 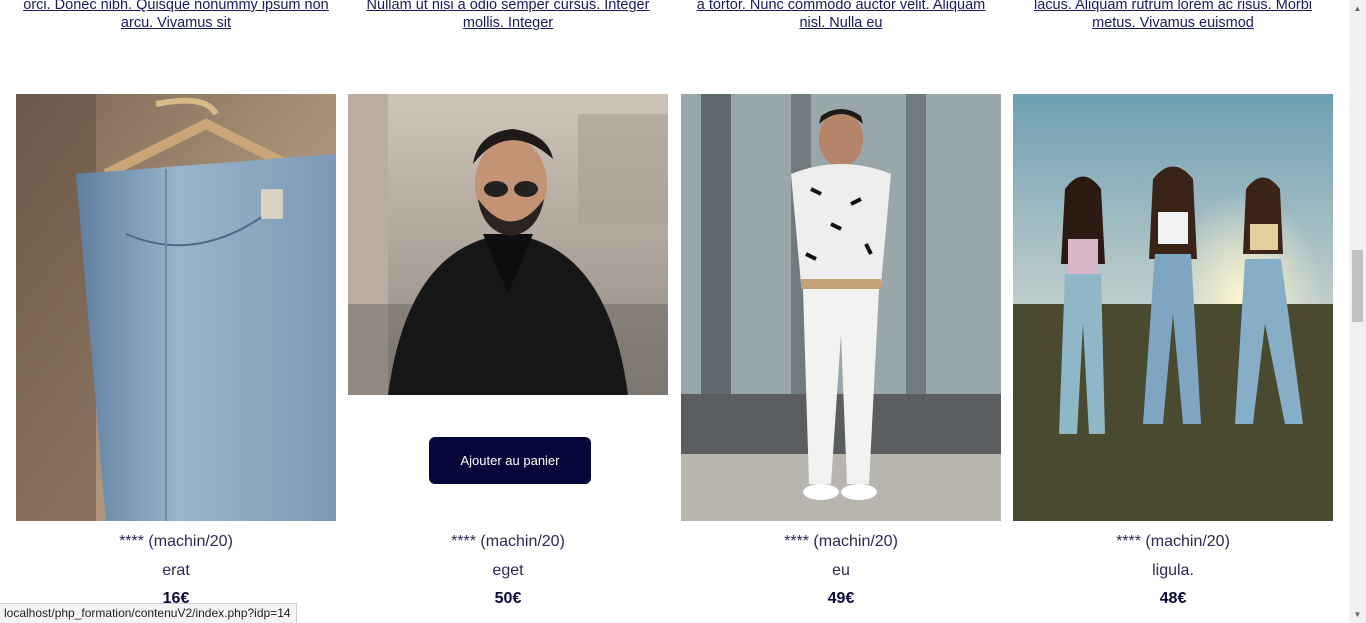 What do you see at coordinates (841, 598) in the screenshot?
I see `product-price: 49€` at bounding box center [841, 598].